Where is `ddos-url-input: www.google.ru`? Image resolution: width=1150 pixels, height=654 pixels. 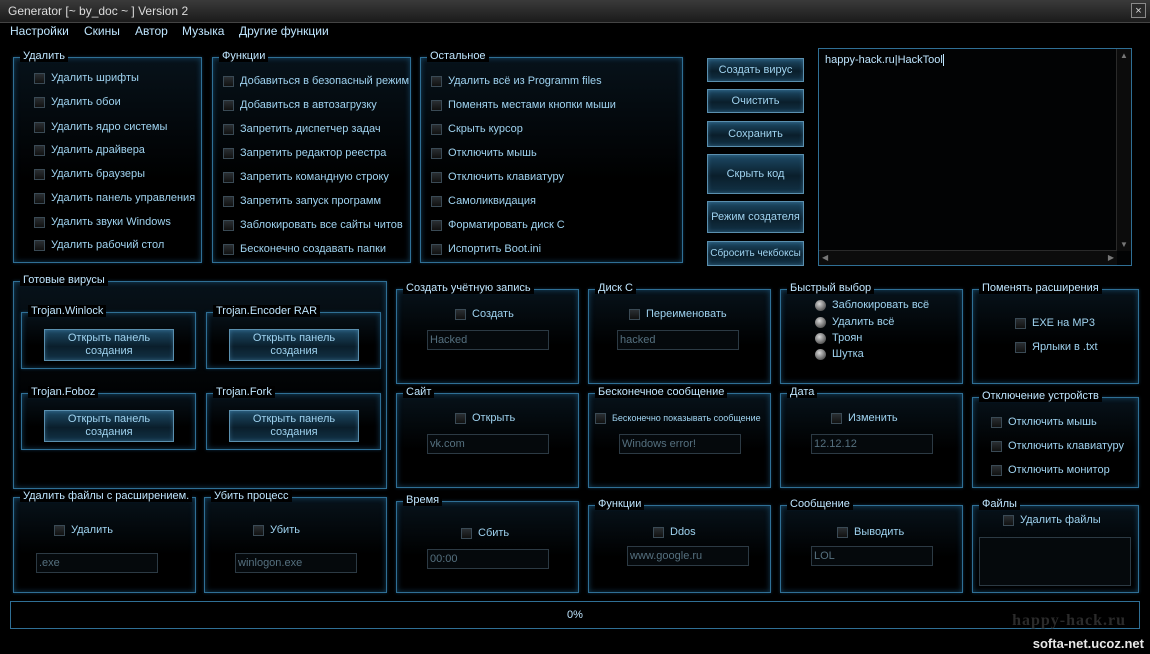
ddos-url-input: www.google.ru is located at coordinates (688, 556).